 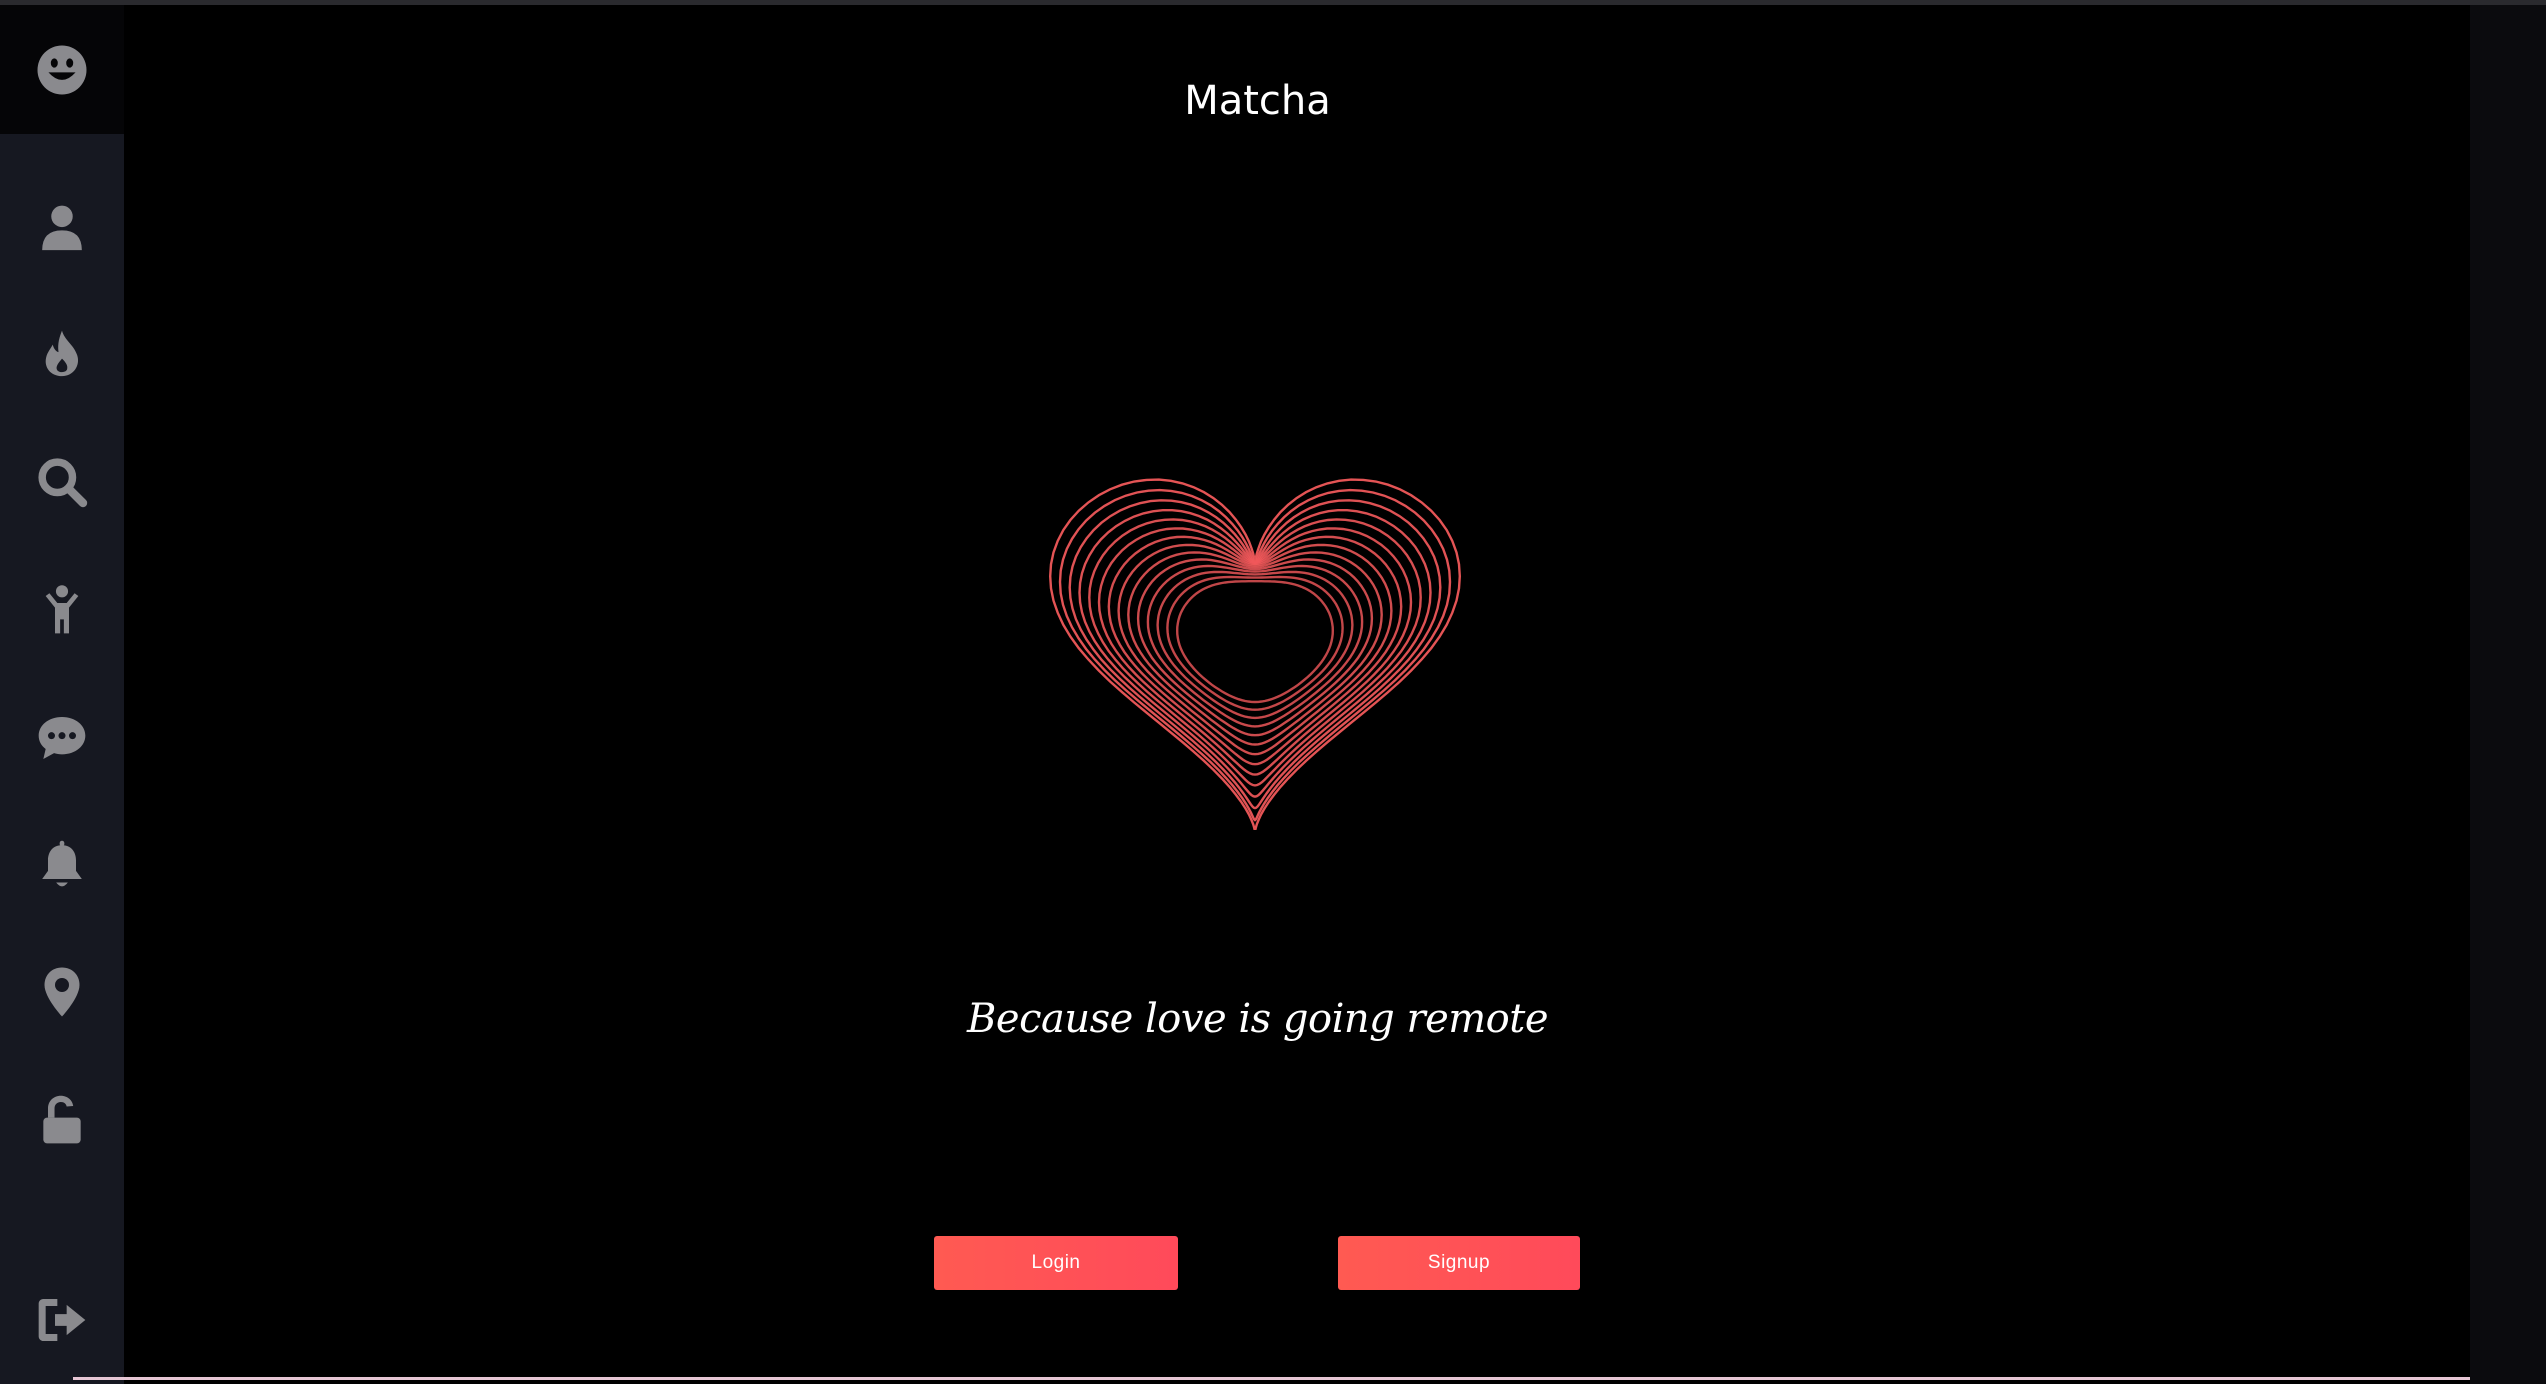 I want to click on nav-matches, so click(x=62, y=354).